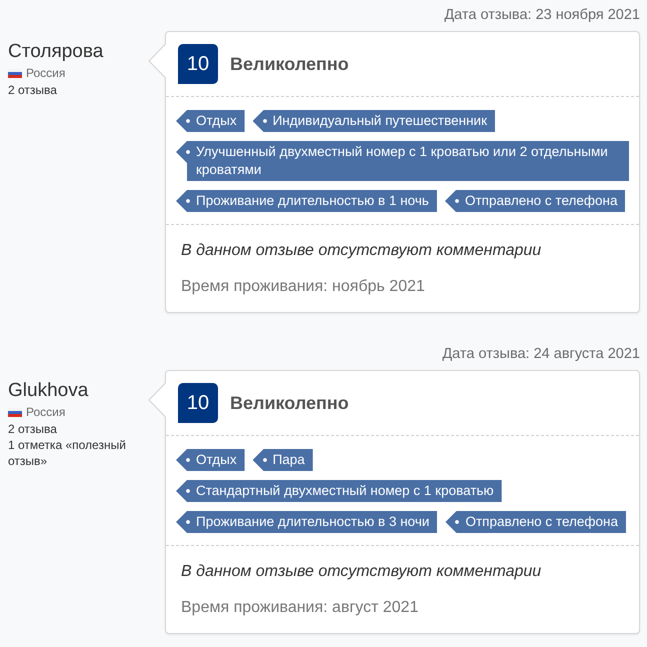  Describe the element at coordinates (541, 354) in the screenshot. I see `review-date: Дата отзыва: 24 августа 2021` at that location.